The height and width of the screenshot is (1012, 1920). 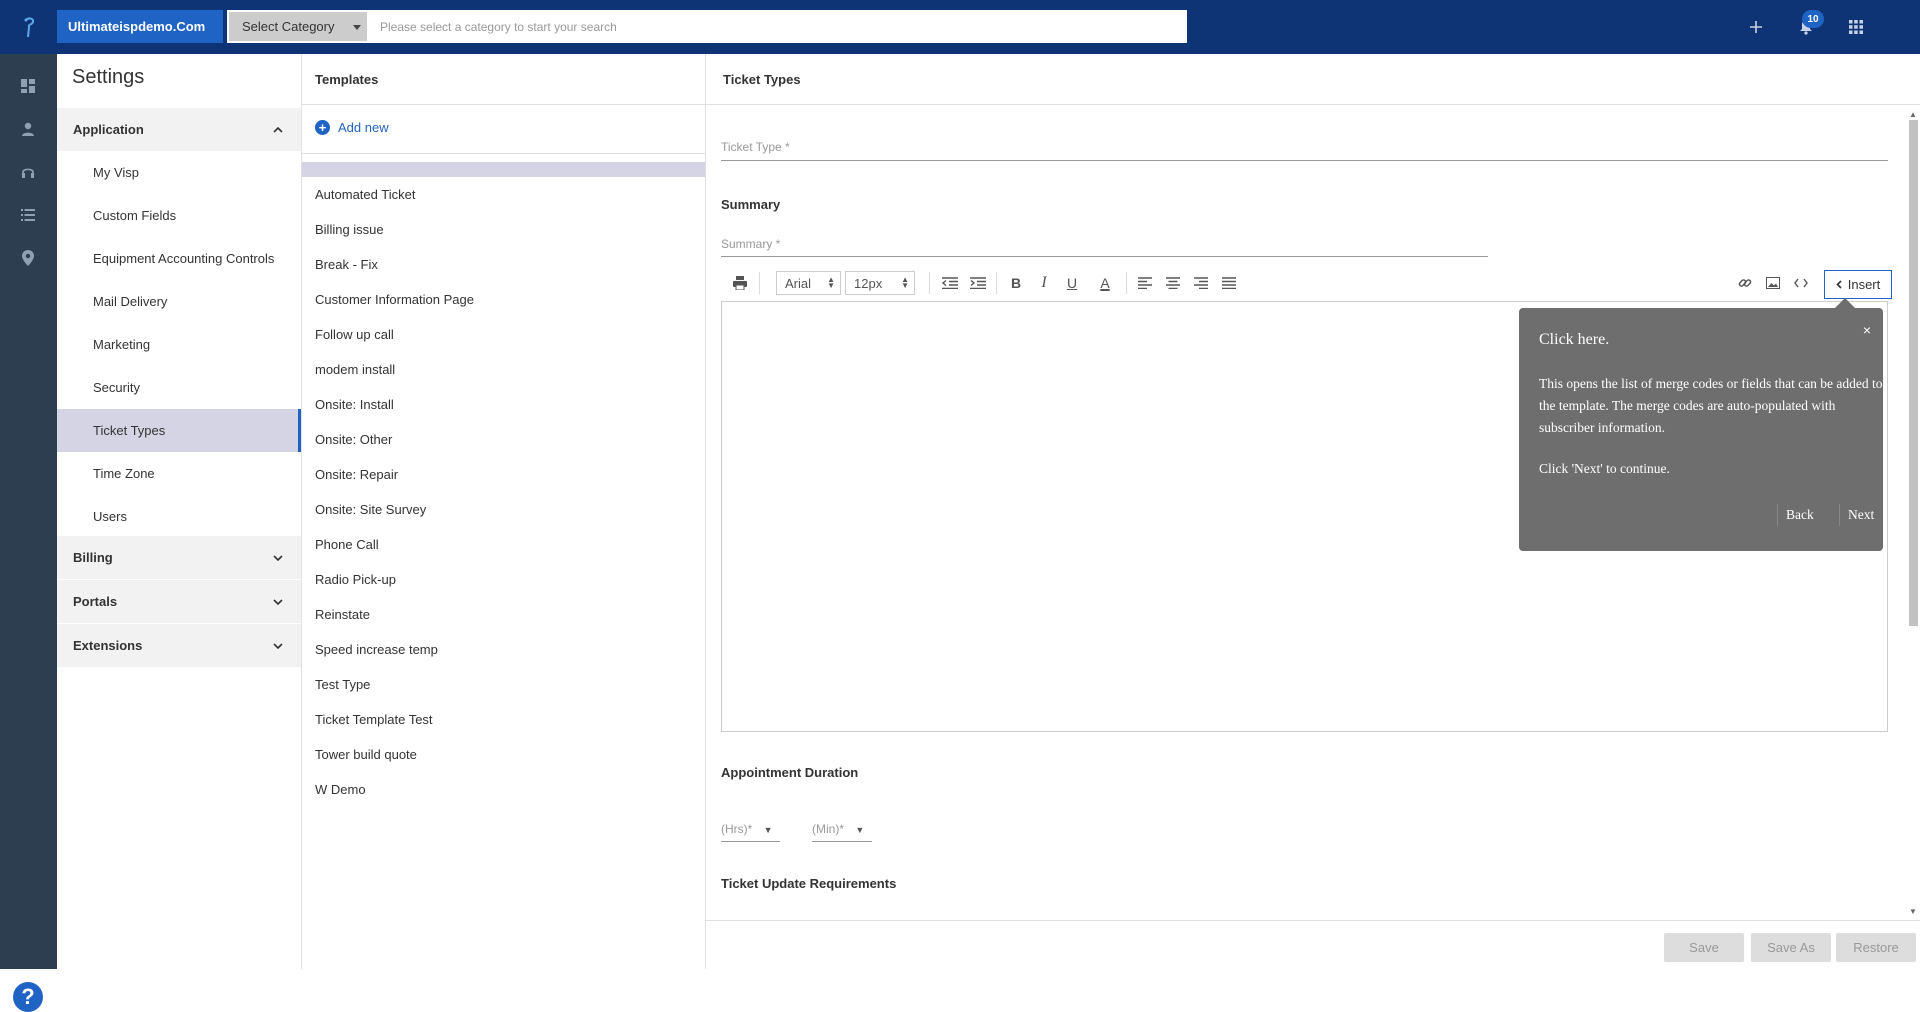 What do you see at coordinates (179, 215) in the screenshot?
I see `settings-item-custom-fields: Custom Fields` at bounding box center [179, 215].